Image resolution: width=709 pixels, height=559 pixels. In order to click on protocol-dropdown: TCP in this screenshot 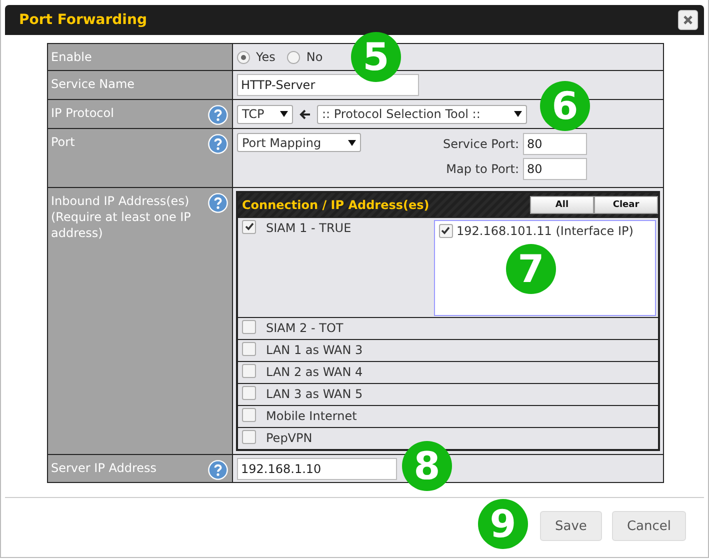, I will do `click(265, 114)`.